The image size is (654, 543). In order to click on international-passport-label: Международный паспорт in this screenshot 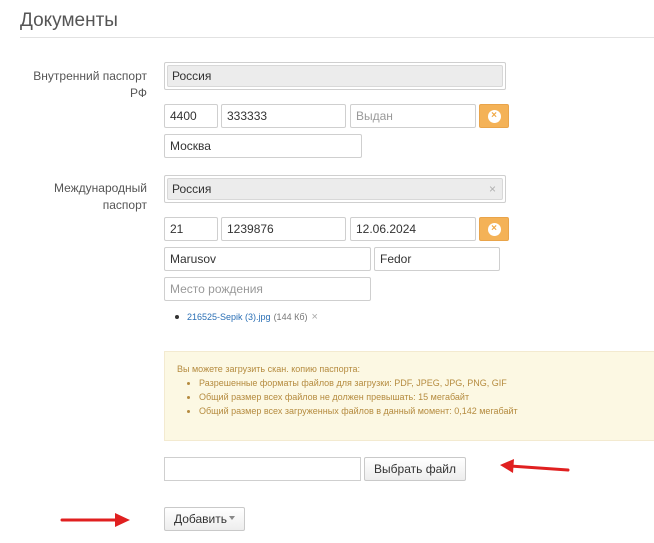, I will do `click(83, 197)`.